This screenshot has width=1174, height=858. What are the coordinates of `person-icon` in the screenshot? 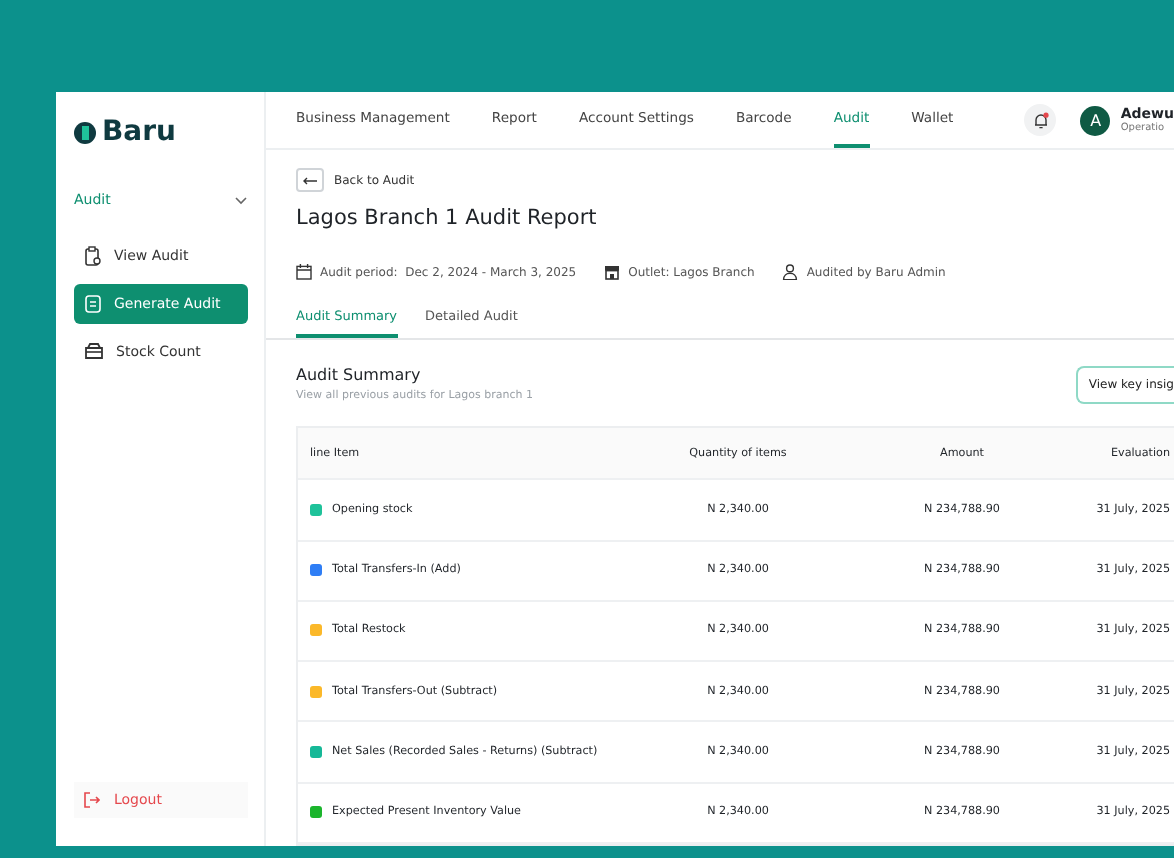 It's located at (790, 272).